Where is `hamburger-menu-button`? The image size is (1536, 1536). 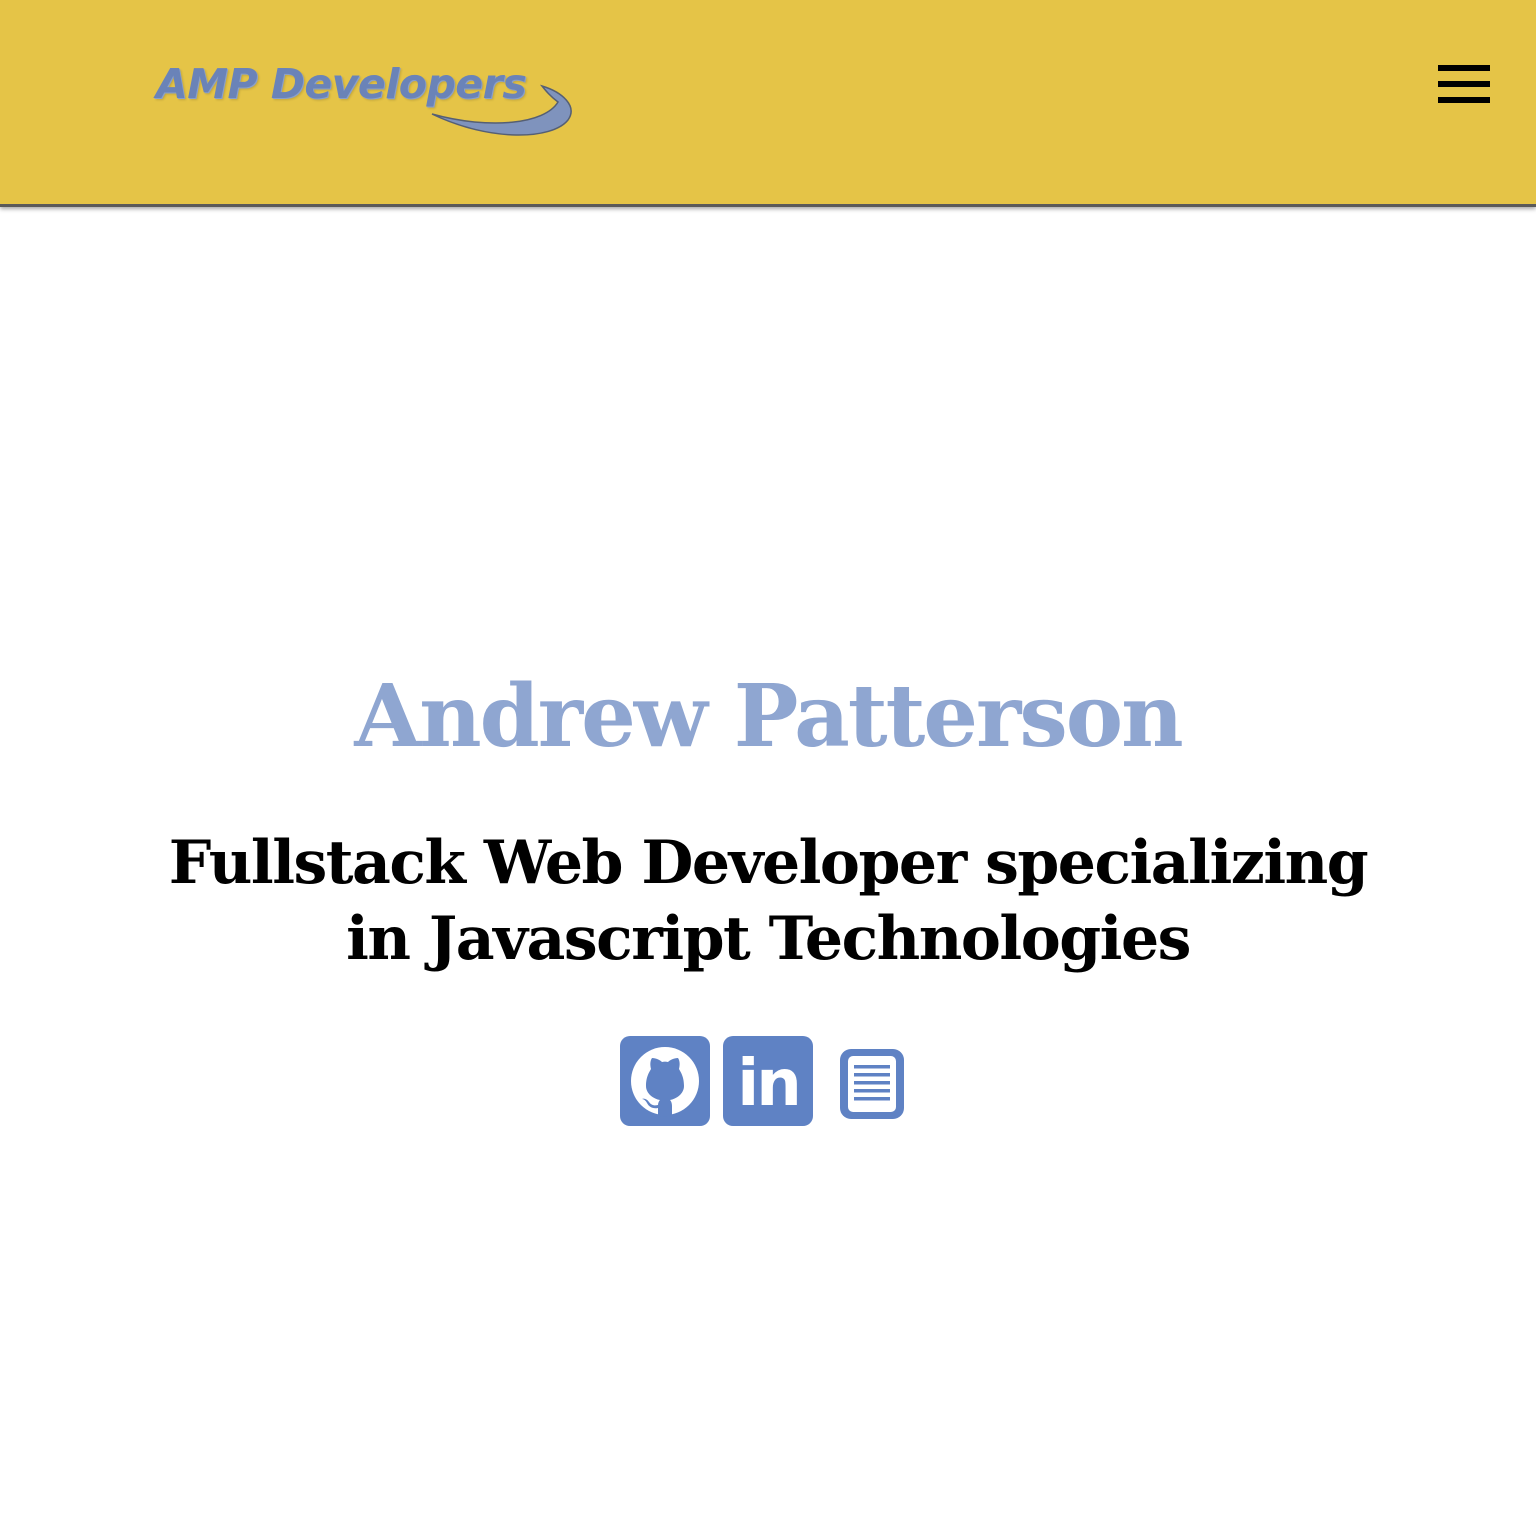
hamburger-menu-button is located at coordinates (1464, 85).